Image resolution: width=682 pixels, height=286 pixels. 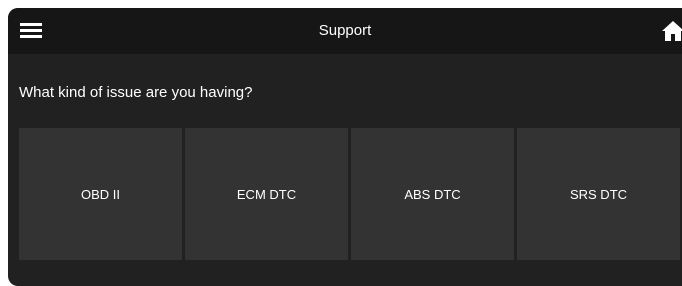 I want to click on issue-option-label: ABS DTC, so click(x=432, y=194).